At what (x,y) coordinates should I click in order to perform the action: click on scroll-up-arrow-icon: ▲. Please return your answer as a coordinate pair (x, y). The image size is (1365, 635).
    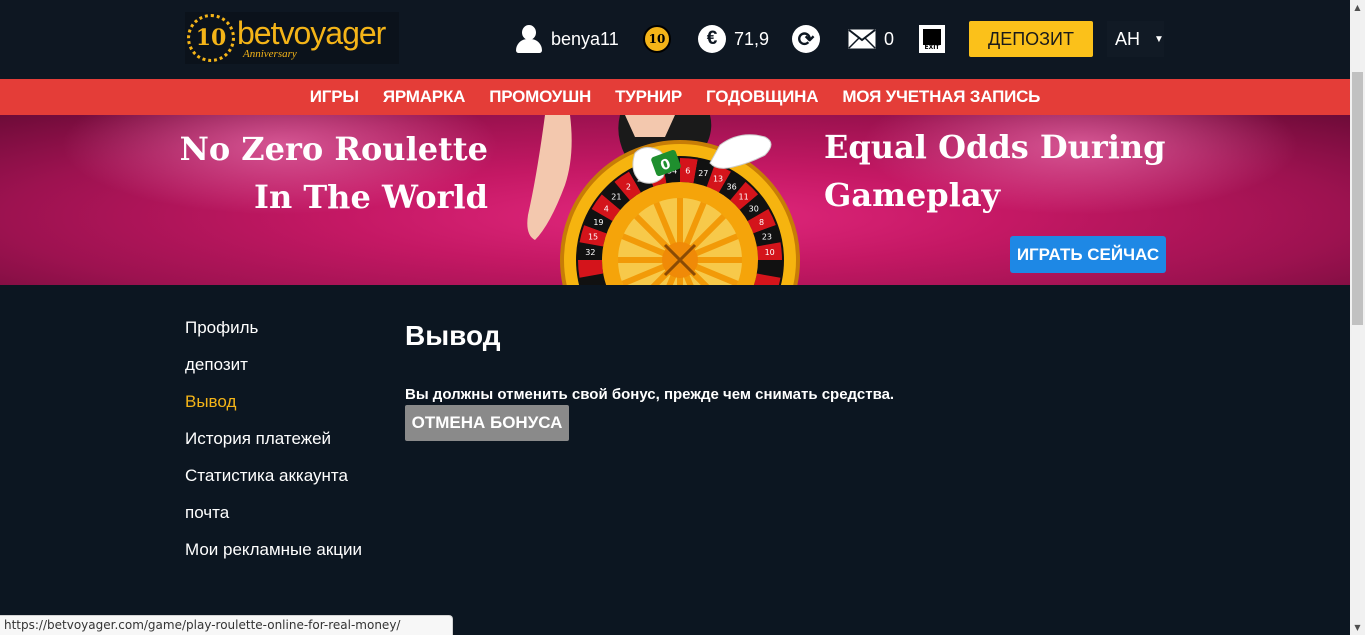
    Looking at the image, I should click on (1357, 7).